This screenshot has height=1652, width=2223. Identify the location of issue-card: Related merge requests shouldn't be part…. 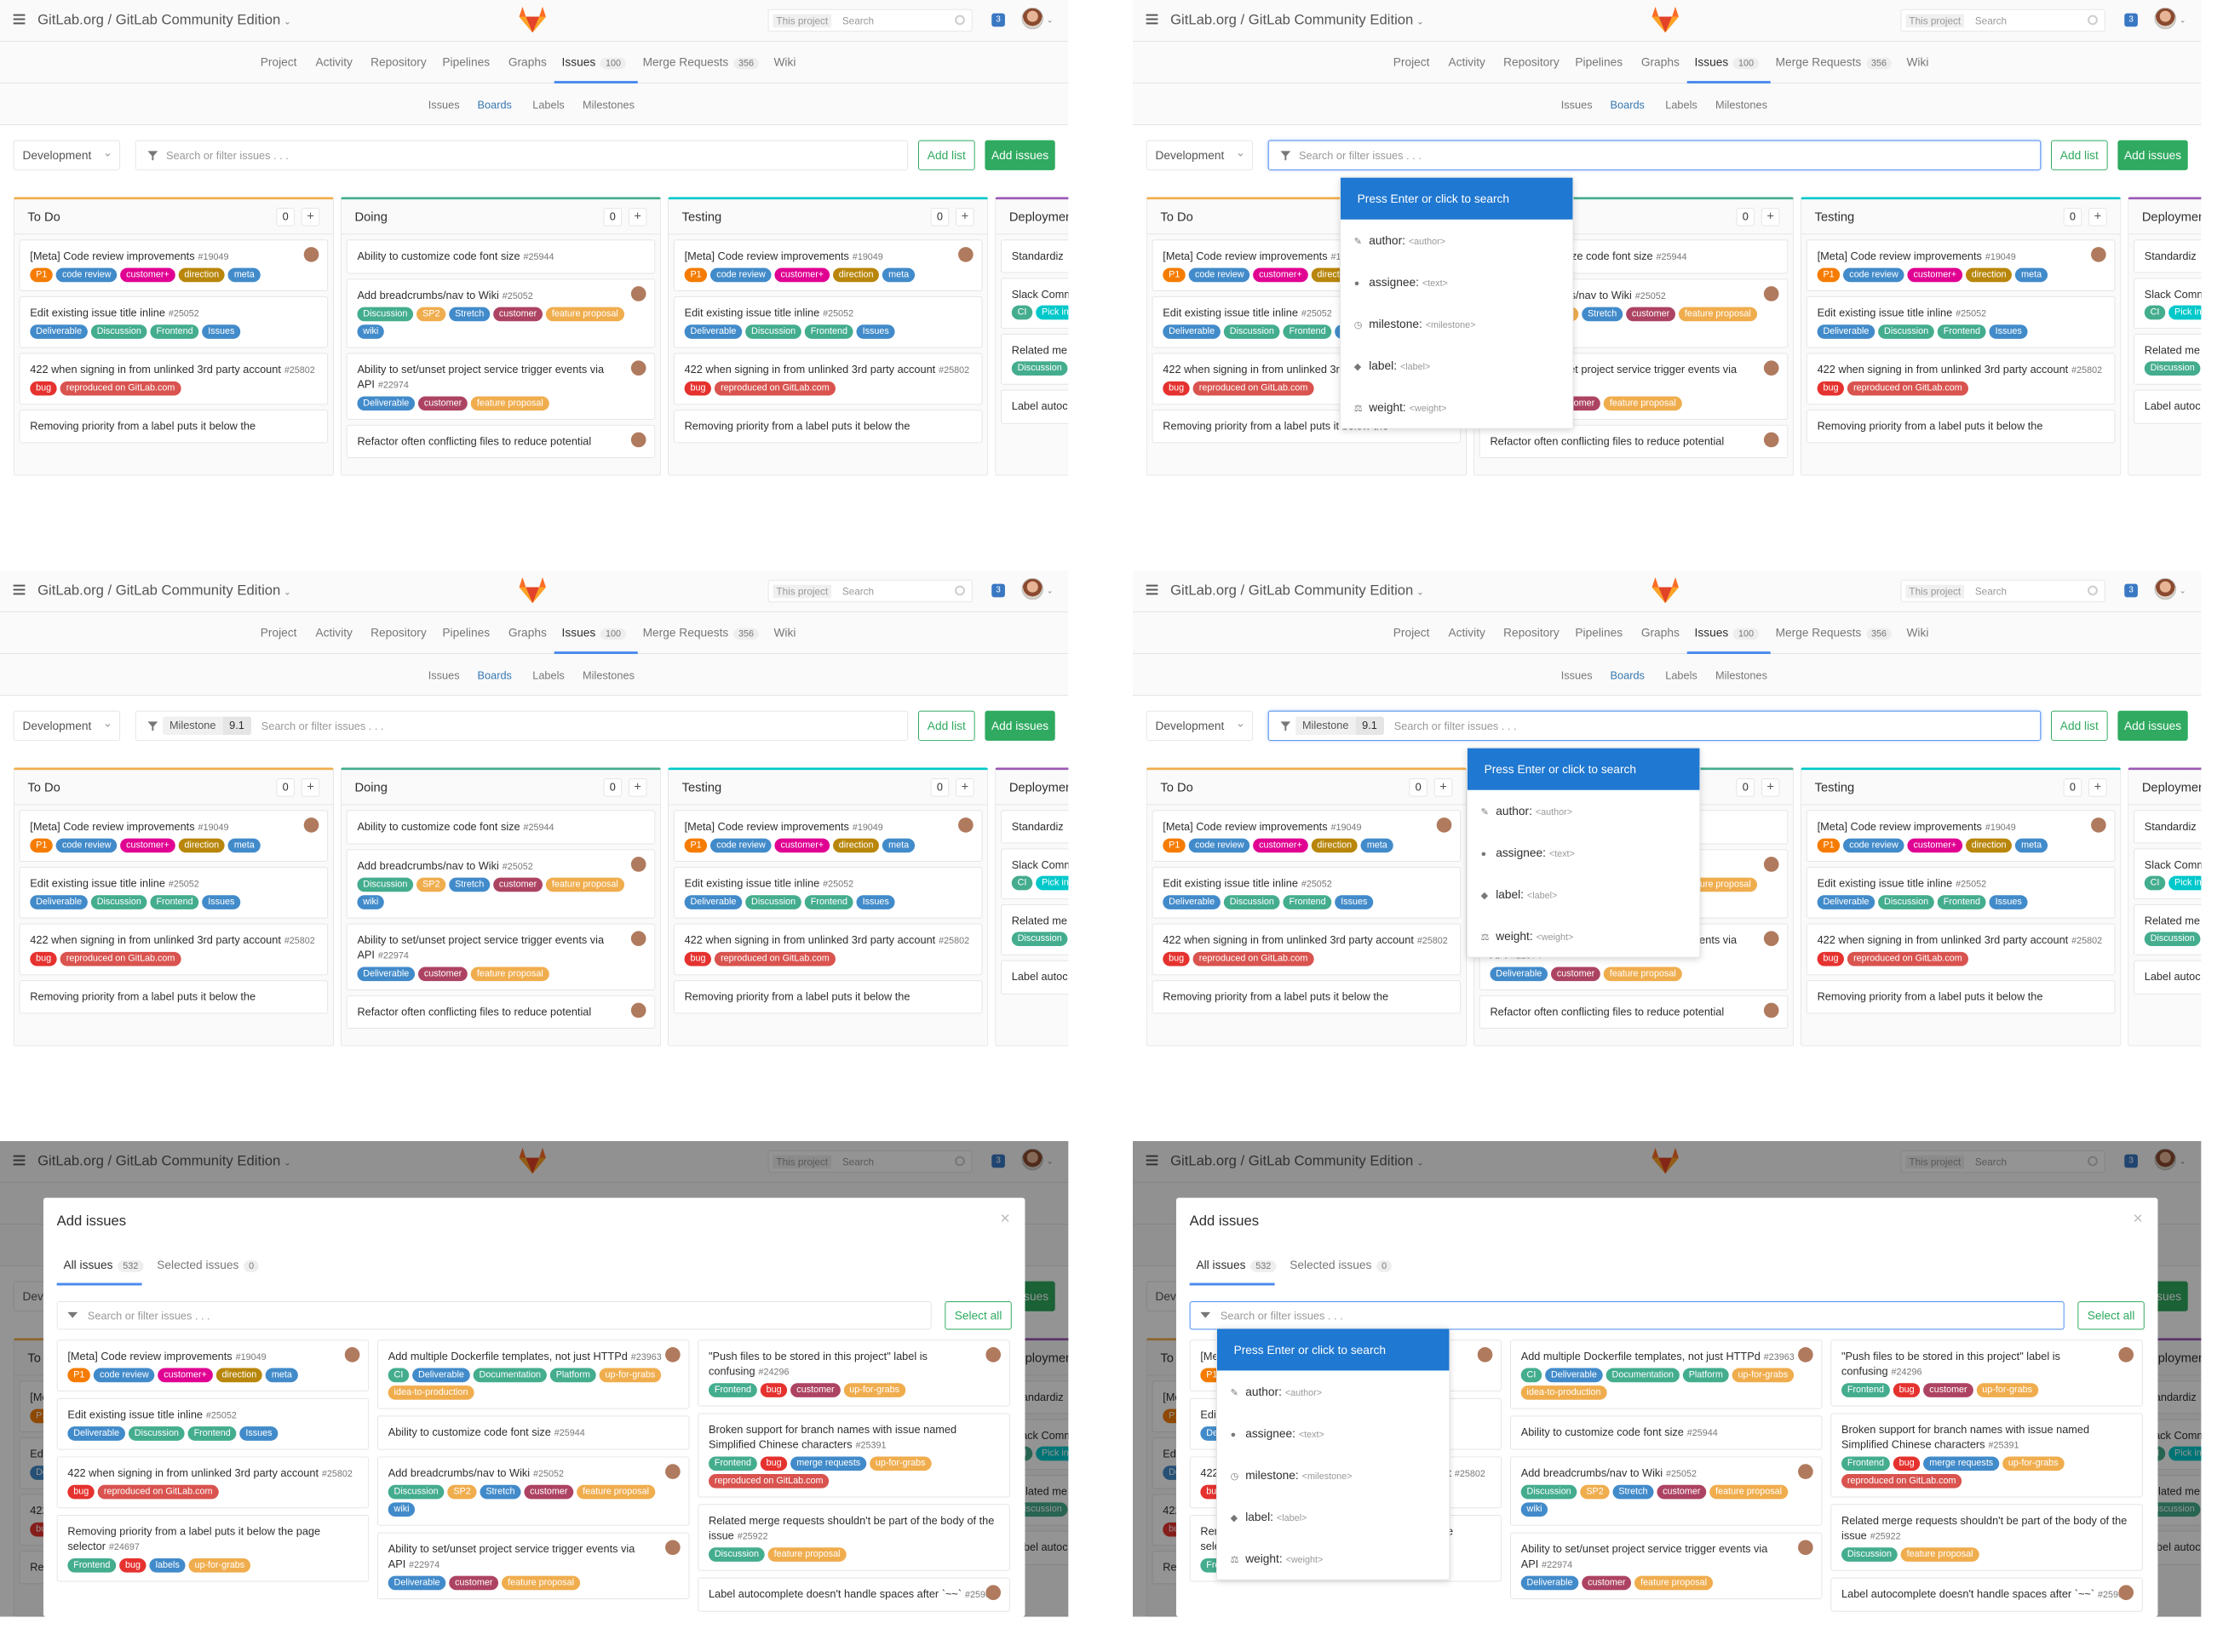
(1986, 1537).